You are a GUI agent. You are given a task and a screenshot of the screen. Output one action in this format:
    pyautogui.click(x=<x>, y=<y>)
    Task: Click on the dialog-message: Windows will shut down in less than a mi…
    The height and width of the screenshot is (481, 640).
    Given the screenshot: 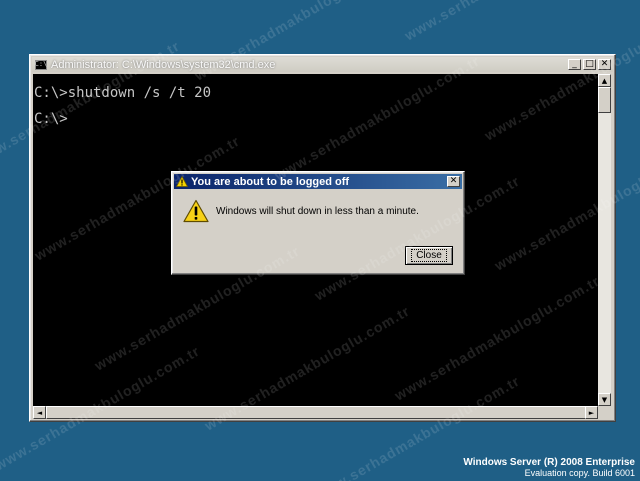 What is the action you would take?
    pyautogui.click(x=317, y=211)
    